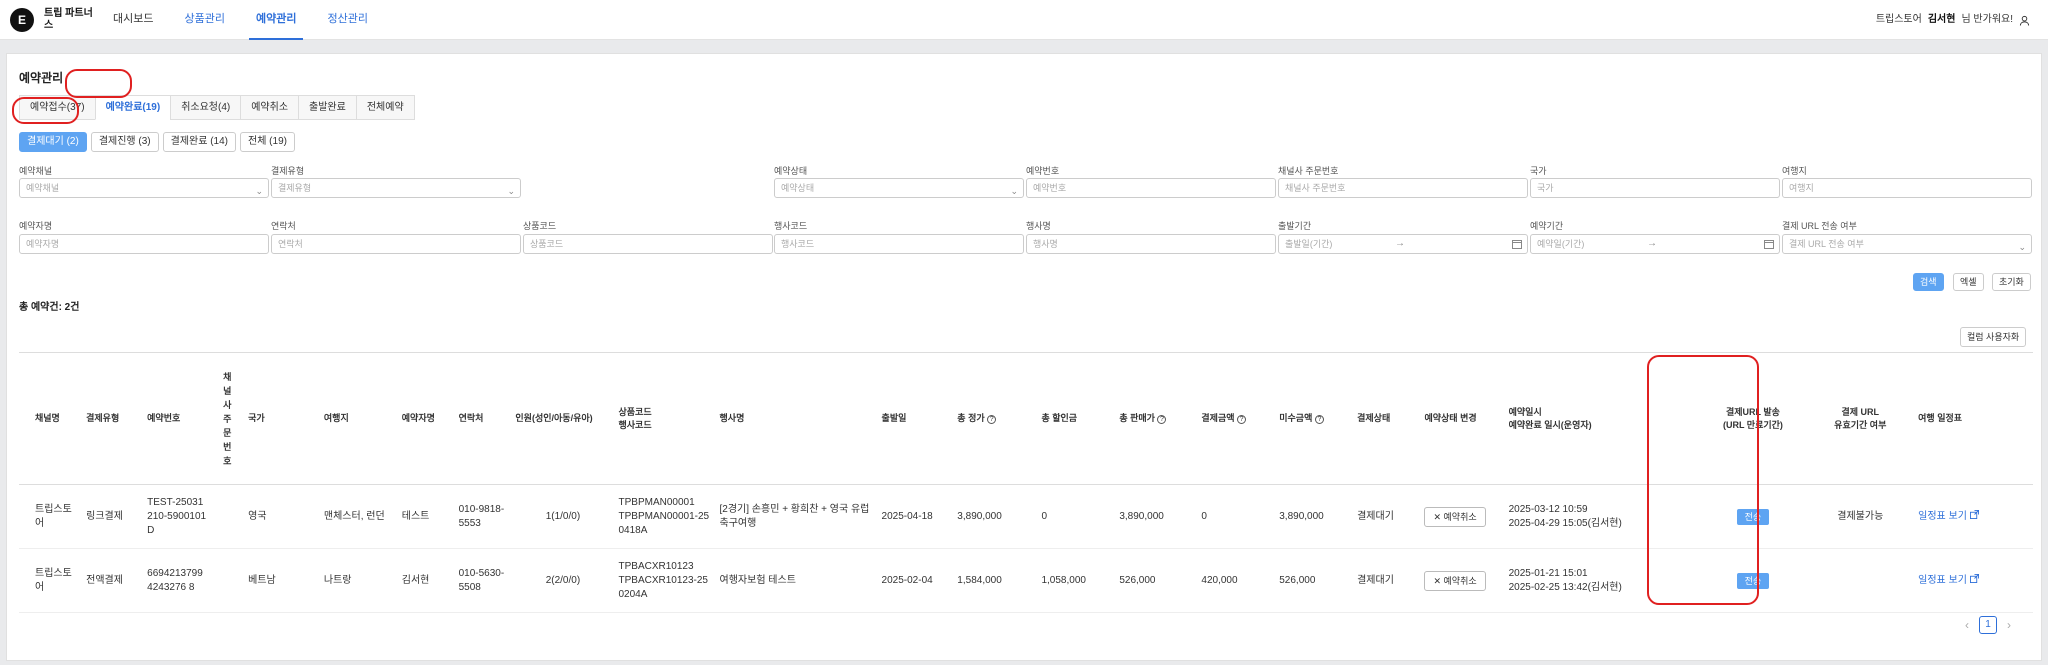 The width and height of the screenshot is (2048, 665). What do you see at coordinates (1462, 418) in the screenshot?
I see `th-status-change: 예약상태 변경` at bounding box center [1462, 418].